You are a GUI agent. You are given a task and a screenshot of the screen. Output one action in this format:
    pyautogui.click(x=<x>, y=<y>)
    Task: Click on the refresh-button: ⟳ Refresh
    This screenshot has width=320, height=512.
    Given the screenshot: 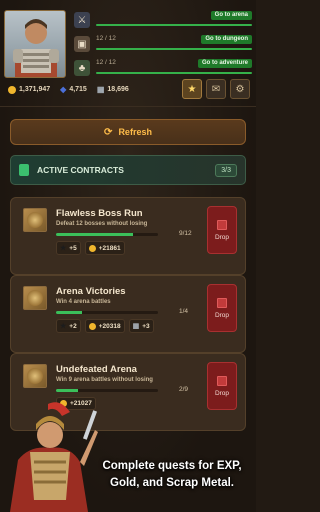 What is the action you would take?
    pyautogui.click(x=128, y=132)
    